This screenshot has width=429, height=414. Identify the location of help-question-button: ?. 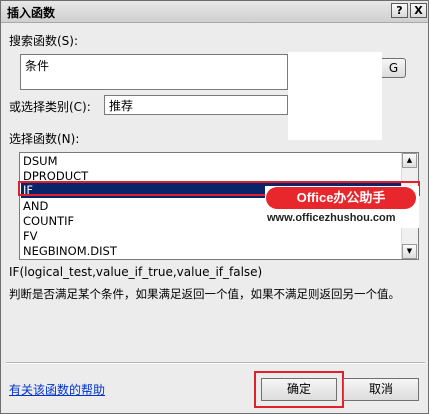
(399, 10).